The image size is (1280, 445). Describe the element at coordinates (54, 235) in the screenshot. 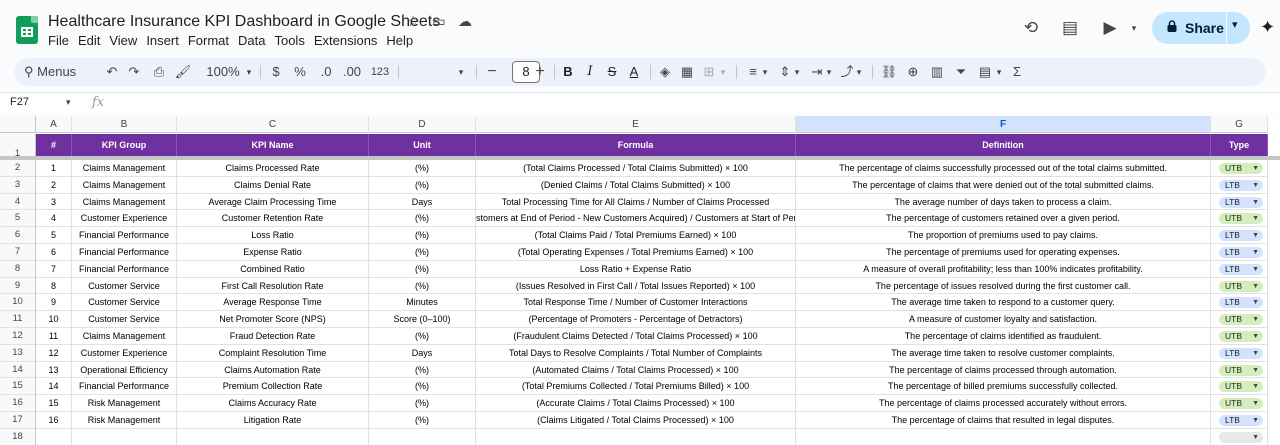

I see `table-cell-n: 5` at that location.